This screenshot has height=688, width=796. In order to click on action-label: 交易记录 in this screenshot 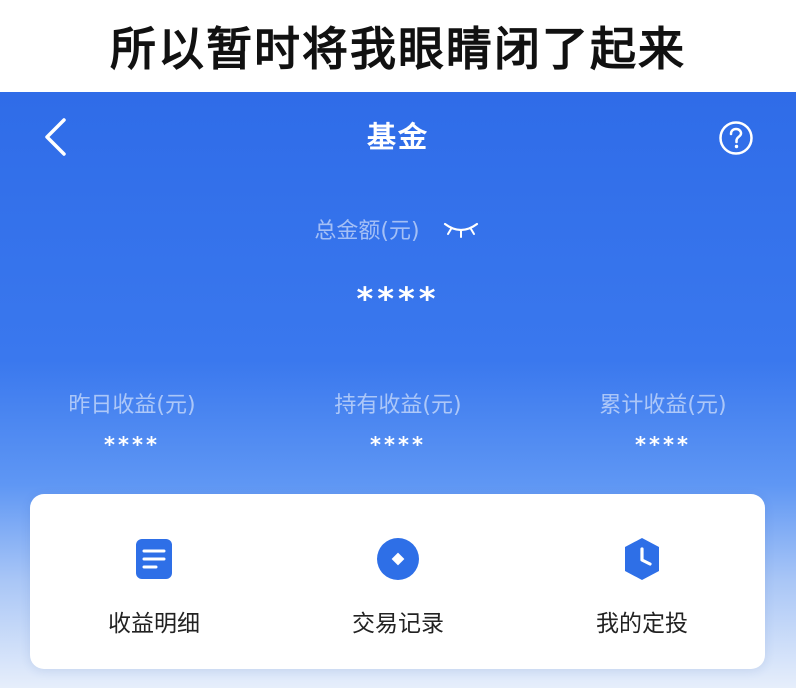, I will do `click(398, 624)`.